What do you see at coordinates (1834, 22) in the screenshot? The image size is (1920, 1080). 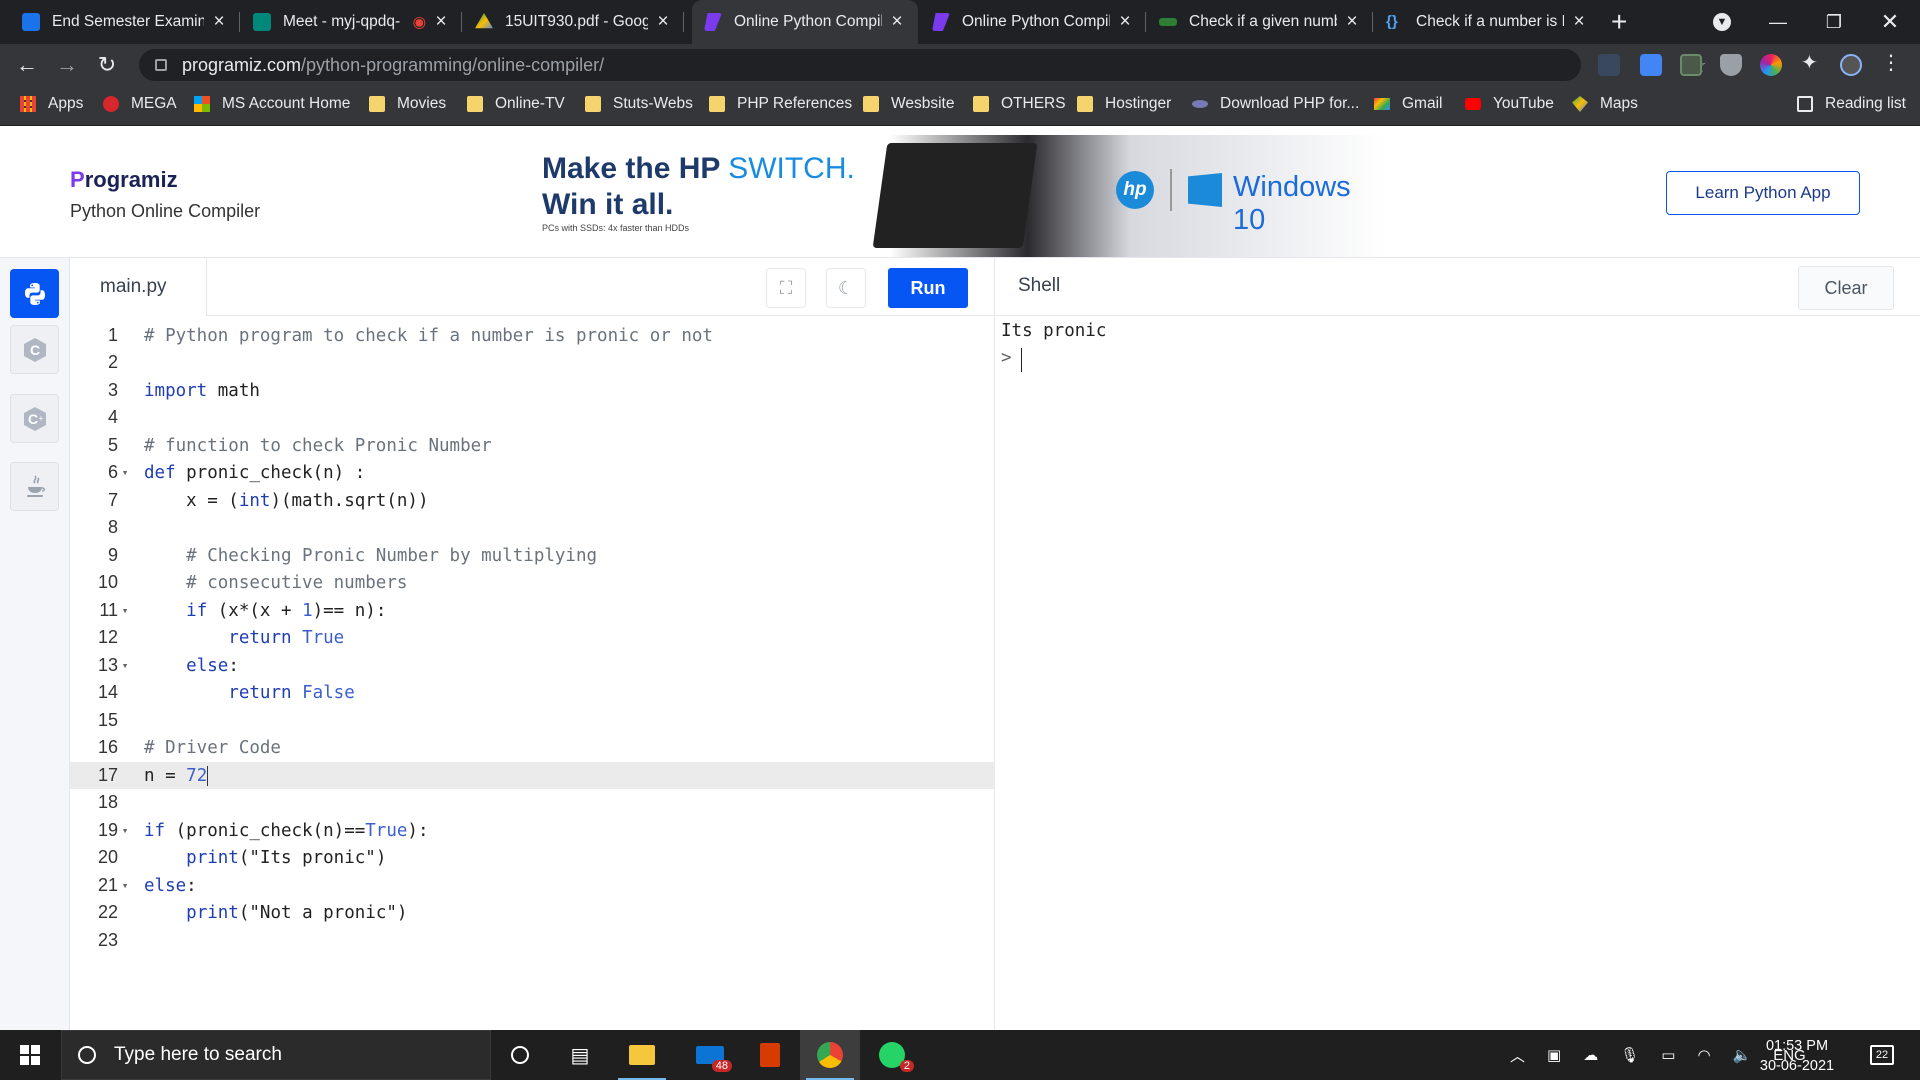 I see `restore-icon: ❐` at bounding box center [1834, 22].